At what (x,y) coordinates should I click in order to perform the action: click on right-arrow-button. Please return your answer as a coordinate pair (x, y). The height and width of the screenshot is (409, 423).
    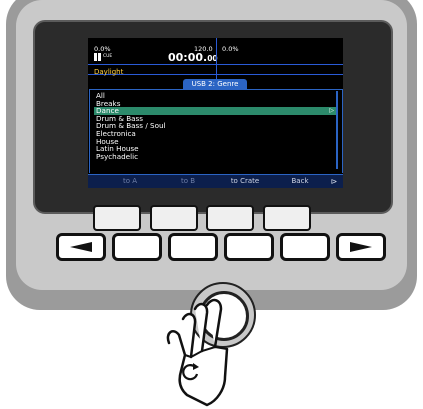
    Looking at the image, I should click on (361, 247).